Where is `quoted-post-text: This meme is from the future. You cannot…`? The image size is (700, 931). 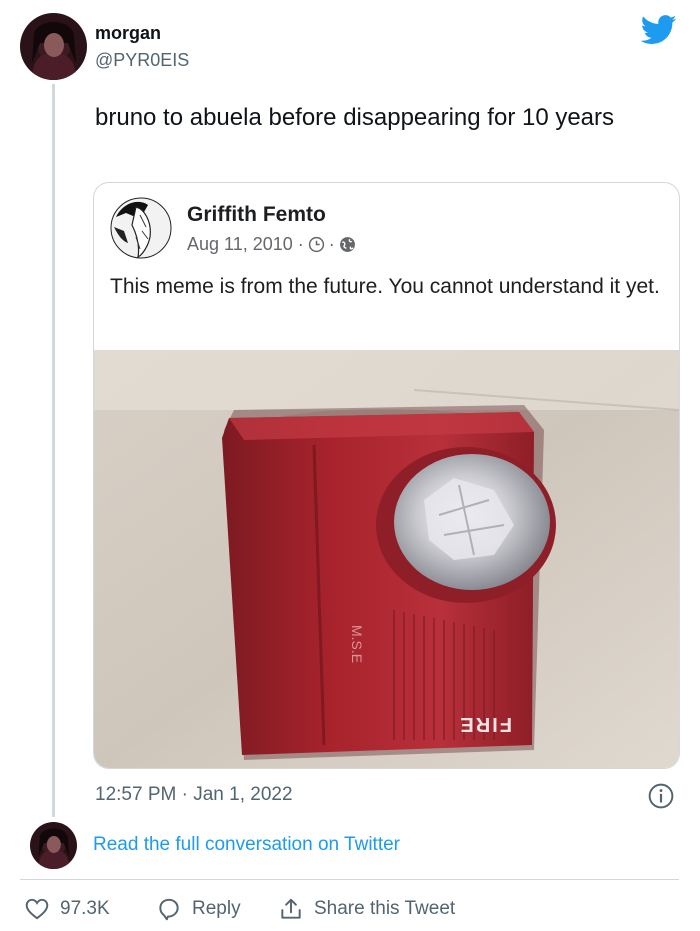 quoted-post-text: This meme is from the future. You cannot… is located at coordinates (385, 286).